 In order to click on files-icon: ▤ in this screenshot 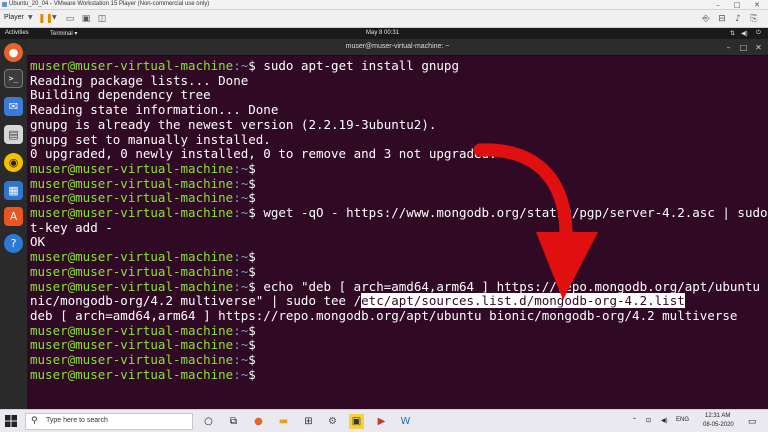, I will do `click(13, 134)`.